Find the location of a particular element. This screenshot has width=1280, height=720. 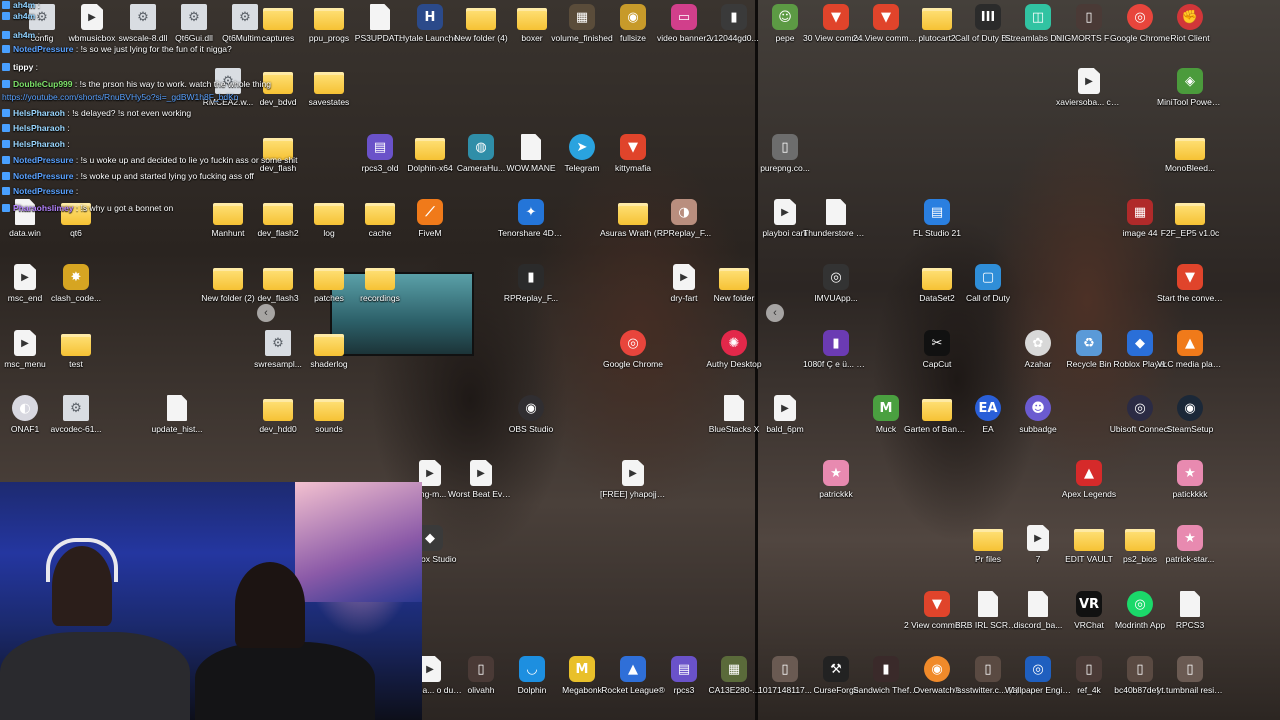

desktop-icon-subbadge: ☻ subbadge is located at coordinates (1038, 424).